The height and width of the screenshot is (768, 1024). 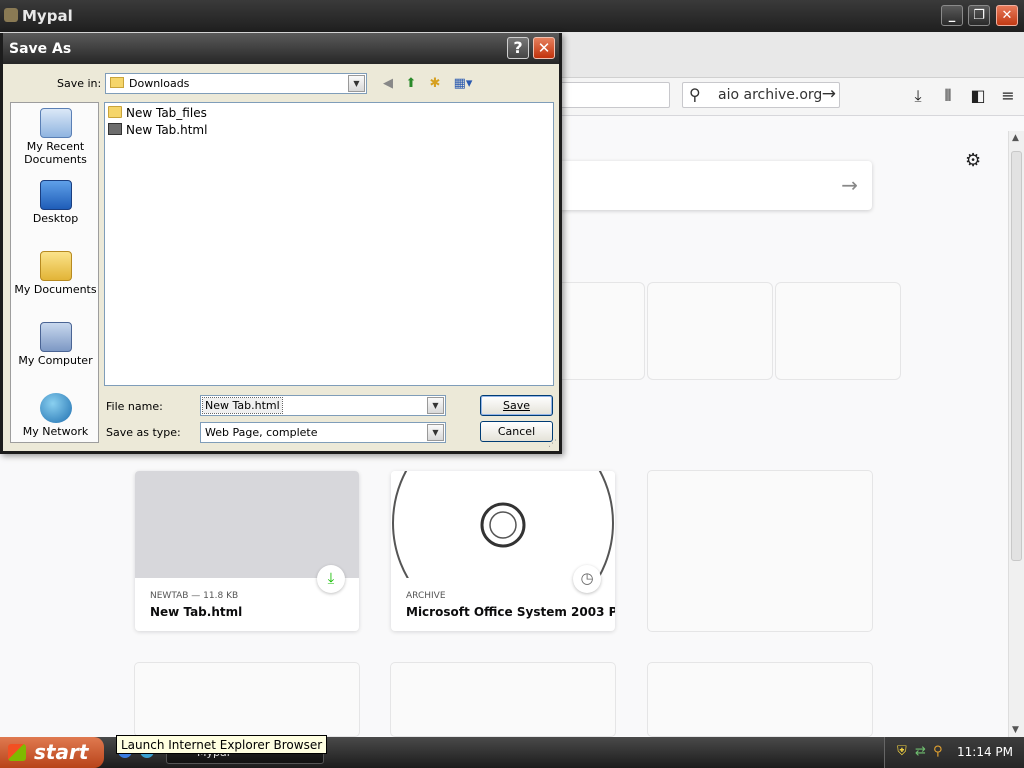 I want to click on card-preview-cd-image, so click(x=503, y=551).